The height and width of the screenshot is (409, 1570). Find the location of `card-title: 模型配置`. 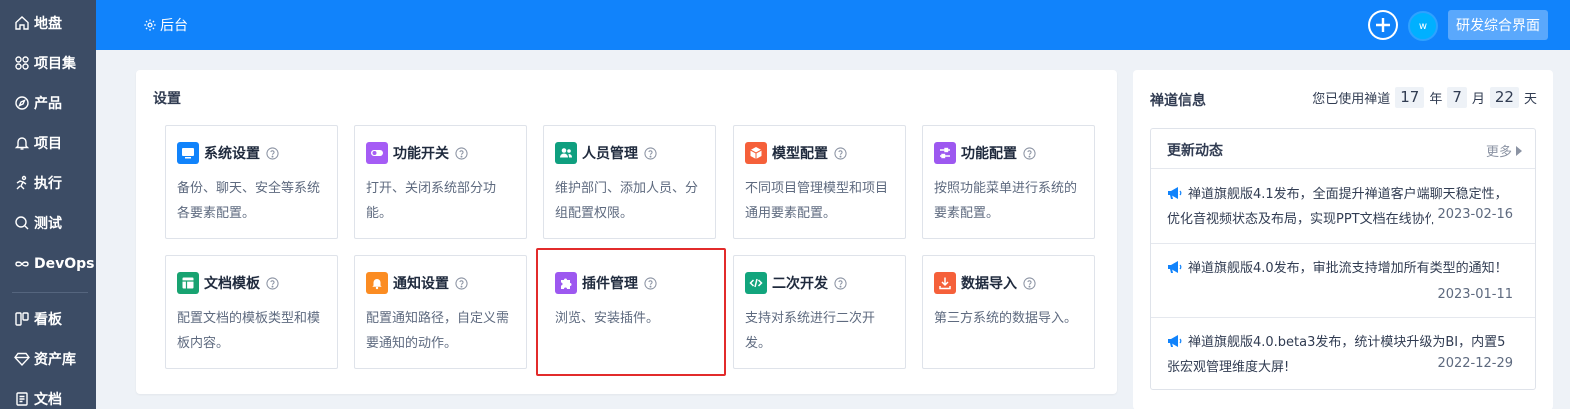

card-title: 模型配置 is located at coordinates (800, 154).